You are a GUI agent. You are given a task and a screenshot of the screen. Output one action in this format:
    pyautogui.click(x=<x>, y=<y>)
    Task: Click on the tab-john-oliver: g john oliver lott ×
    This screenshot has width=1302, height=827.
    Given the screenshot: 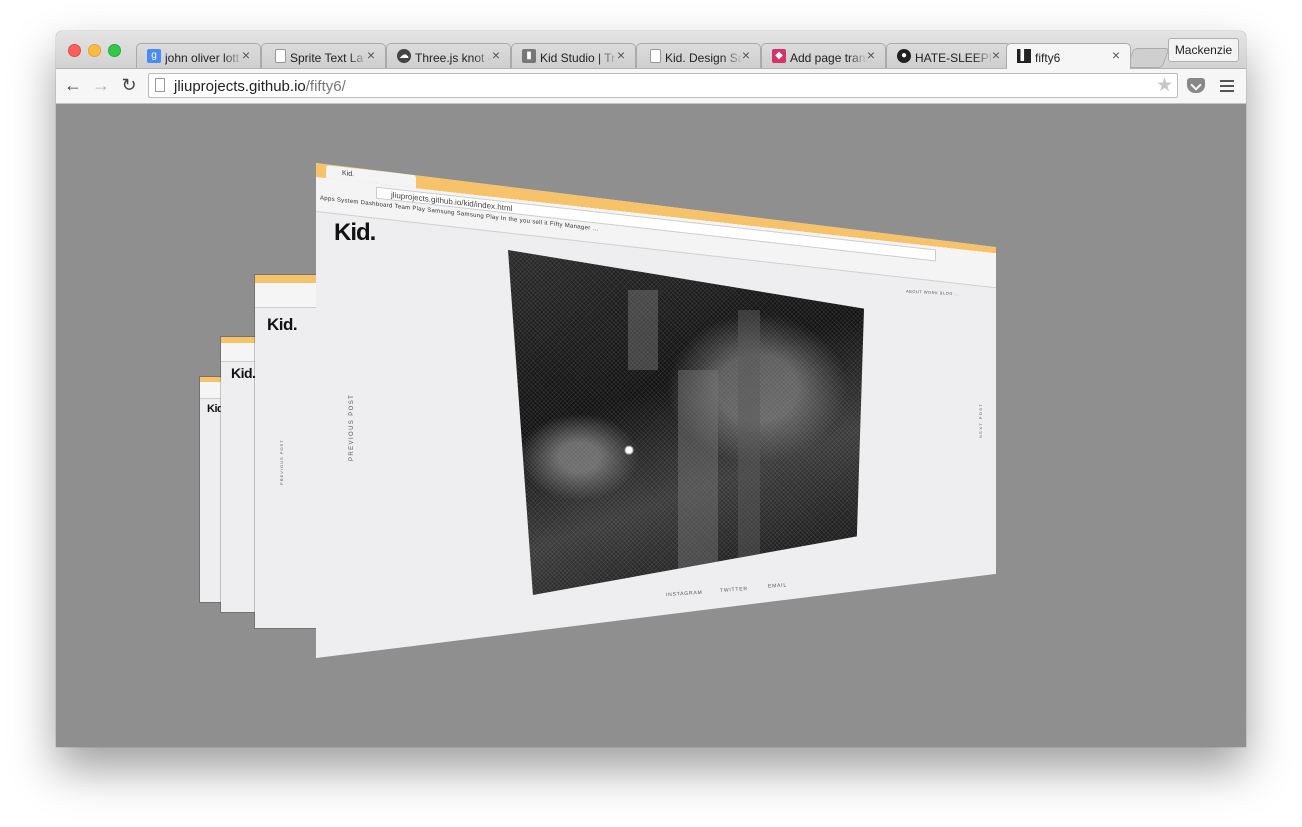 What is the action you would take?
    pyautogui.click(x=198, y=55)
    